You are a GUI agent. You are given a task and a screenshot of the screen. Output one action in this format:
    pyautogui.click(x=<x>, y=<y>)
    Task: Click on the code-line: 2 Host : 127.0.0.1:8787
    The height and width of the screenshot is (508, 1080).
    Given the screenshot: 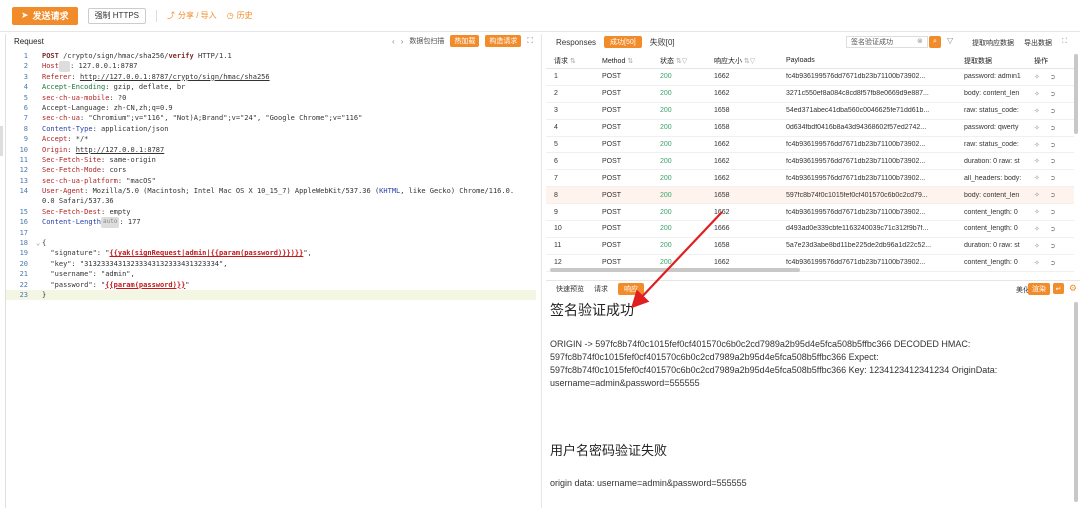 What is the action you would take?
    pyautogui.click(x=271, y=66)
    